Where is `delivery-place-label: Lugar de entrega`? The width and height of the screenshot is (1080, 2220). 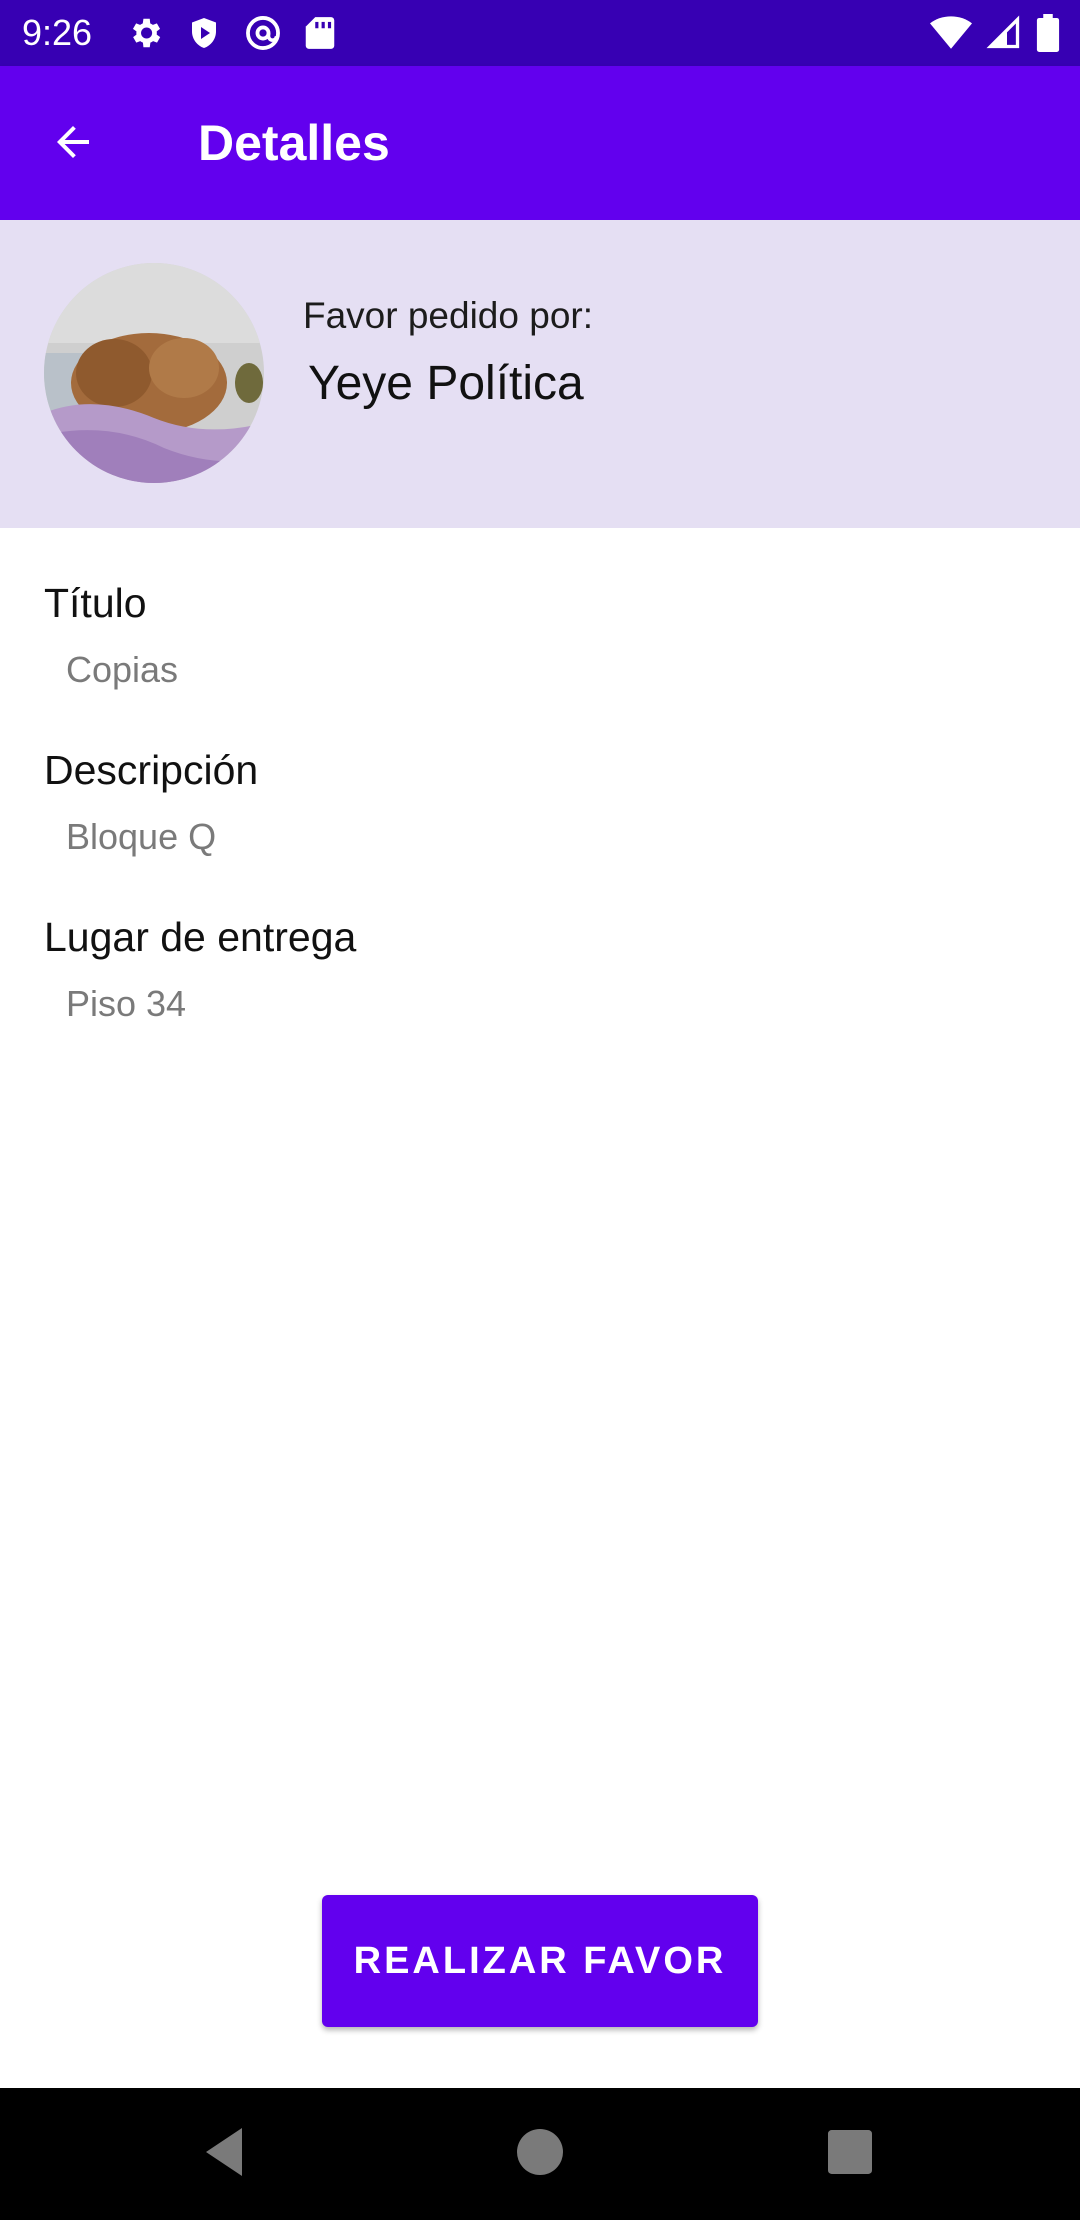 delivery-place-label: Lugar de entrega is located at coordinates (200, 937).